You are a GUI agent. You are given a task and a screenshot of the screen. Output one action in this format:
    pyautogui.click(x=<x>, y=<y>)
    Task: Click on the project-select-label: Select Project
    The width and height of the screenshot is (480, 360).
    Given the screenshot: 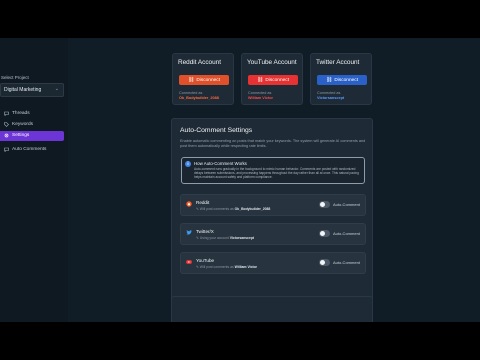 What is the action you would take?
    pyautogui.click(x=15, y=77)
    